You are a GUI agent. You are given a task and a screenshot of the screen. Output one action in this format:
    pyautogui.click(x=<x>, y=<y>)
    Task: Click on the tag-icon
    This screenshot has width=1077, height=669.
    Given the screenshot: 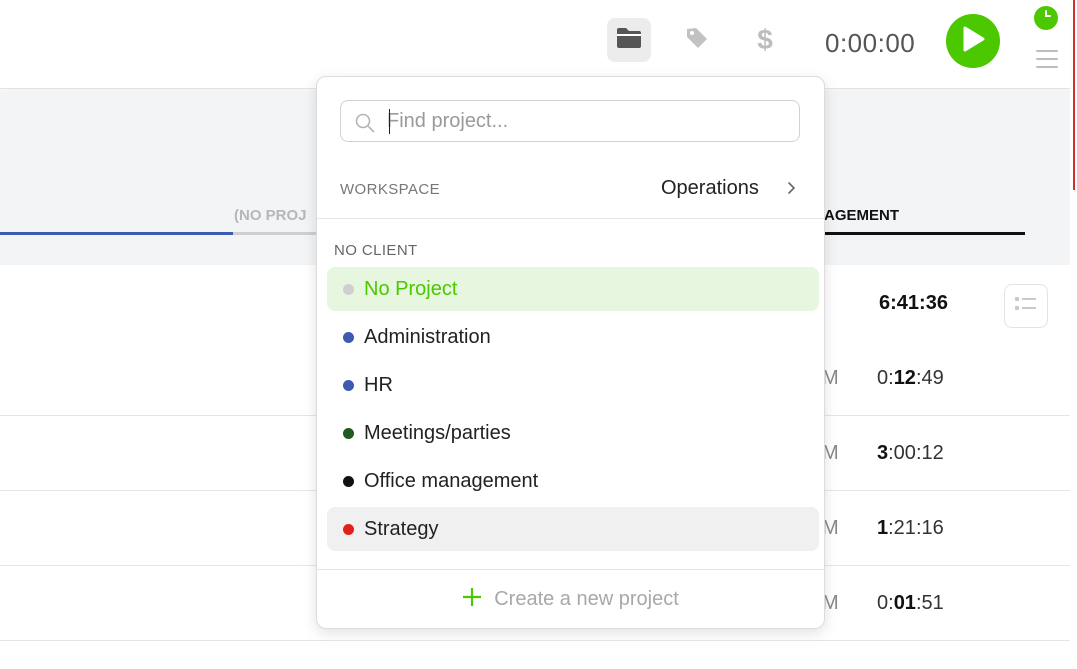 What is the action you would take?
    pyautogui.click(x=697, y=40)
    